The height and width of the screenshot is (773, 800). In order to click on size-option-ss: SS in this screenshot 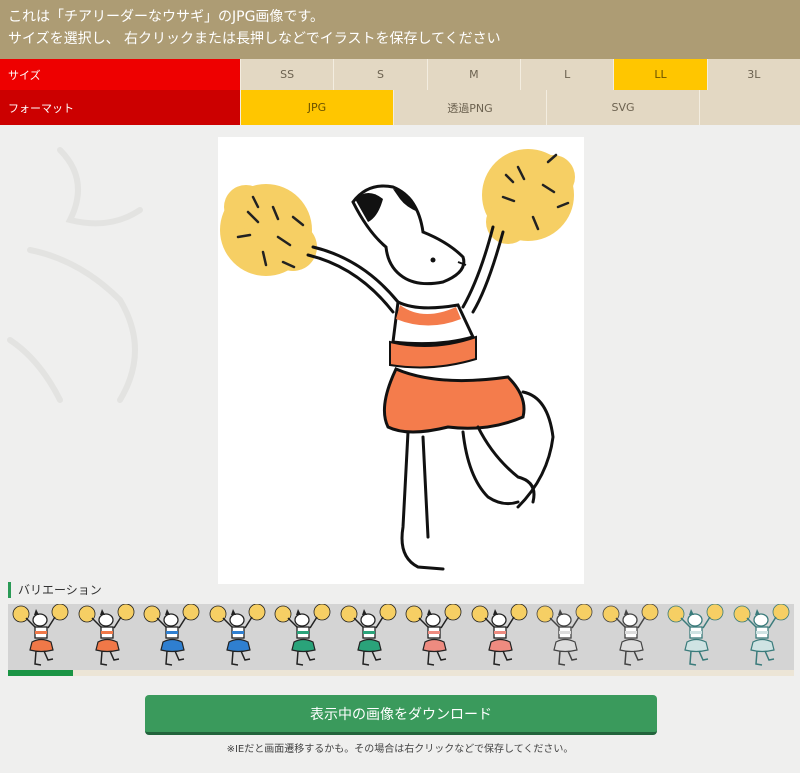, I will do `click(287, 74)`.